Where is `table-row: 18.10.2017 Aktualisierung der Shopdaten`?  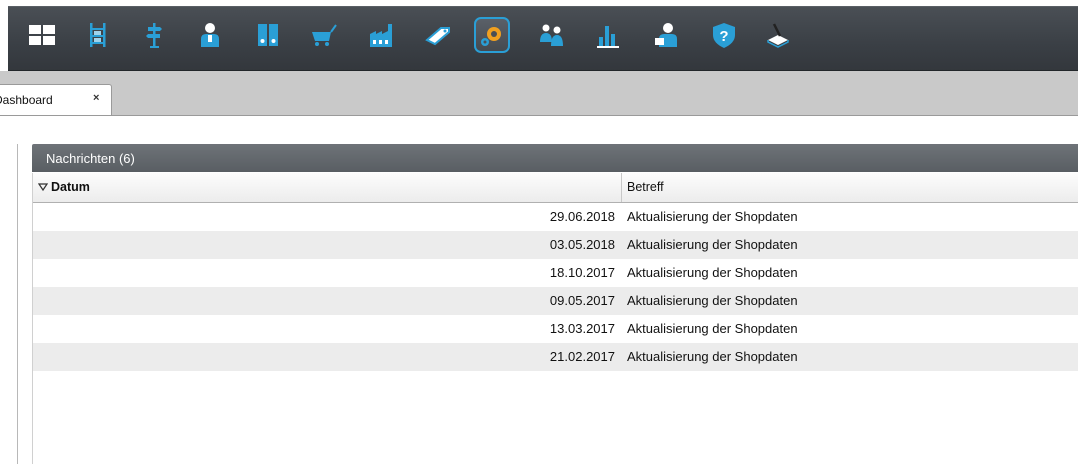
table-row: 18.10.2017 Aktualisierung der Shopdaten is located at coordinates (555, 273).